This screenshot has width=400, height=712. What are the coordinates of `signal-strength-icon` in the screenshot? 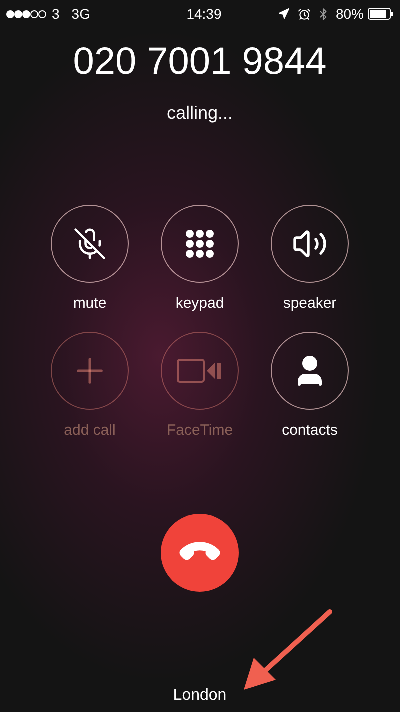 It's located at (27, 14).